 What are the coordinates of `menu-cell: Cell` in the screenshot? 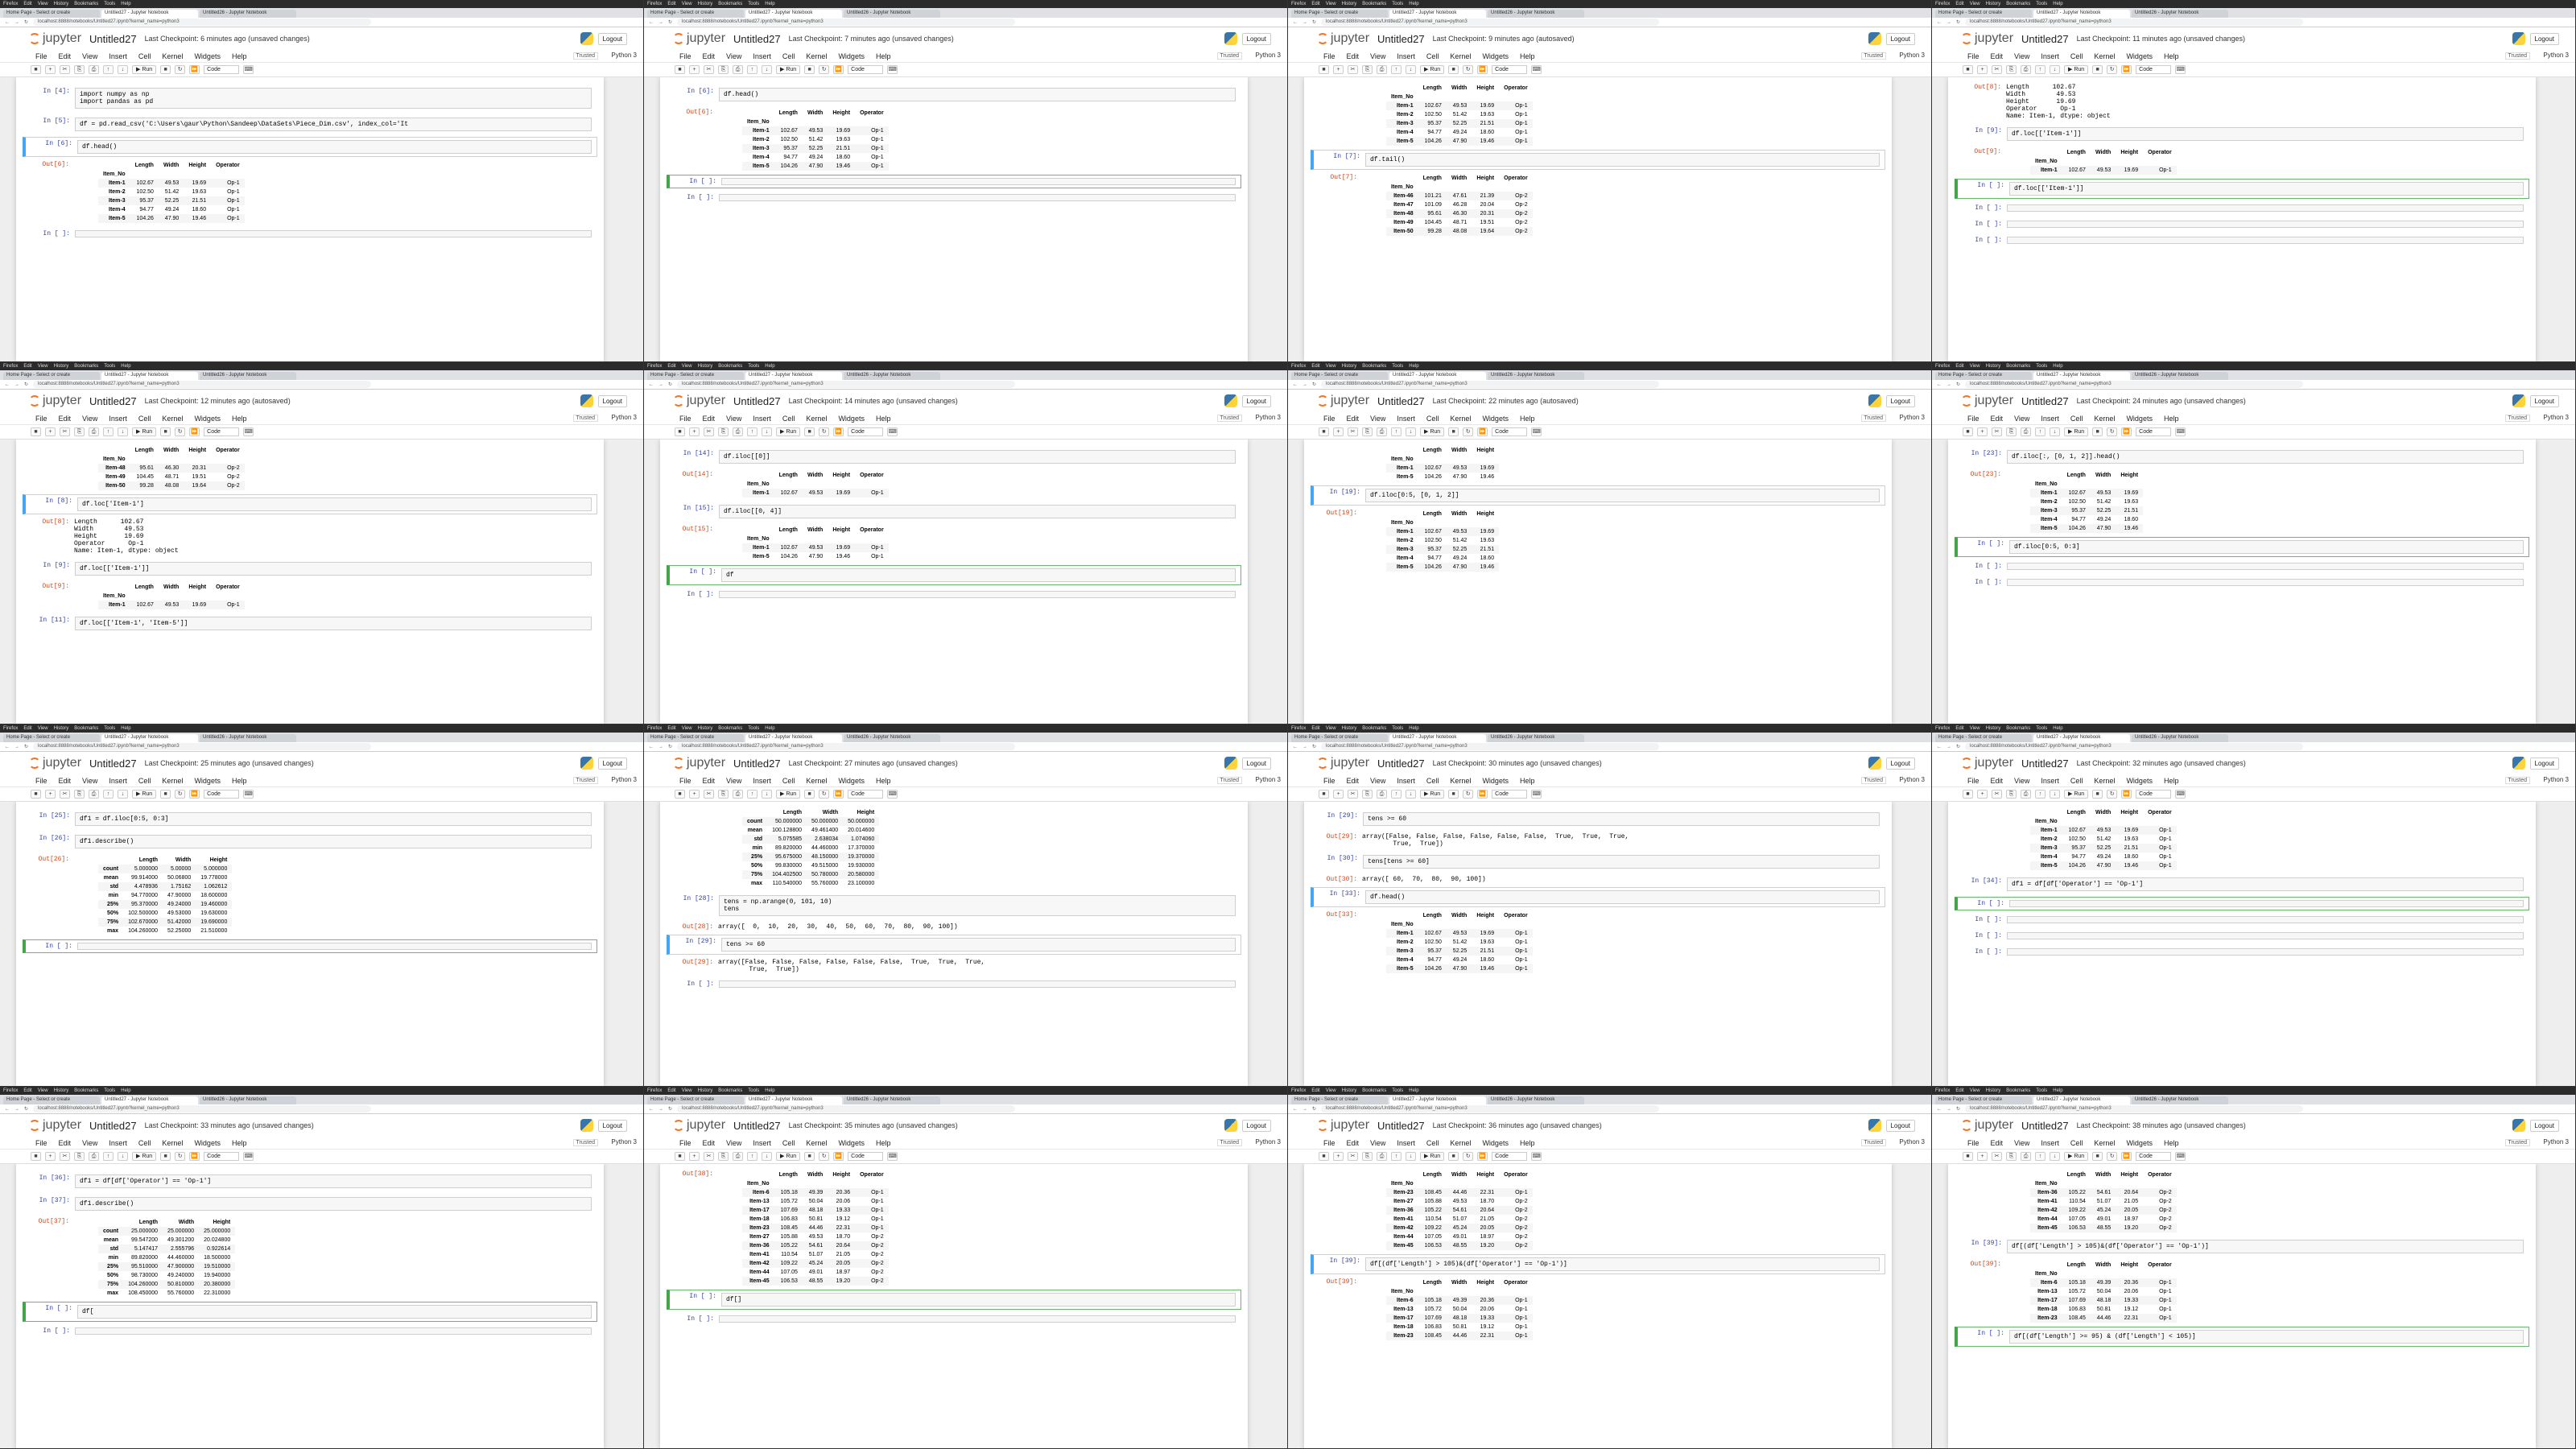 It's located at (2076, 1143).